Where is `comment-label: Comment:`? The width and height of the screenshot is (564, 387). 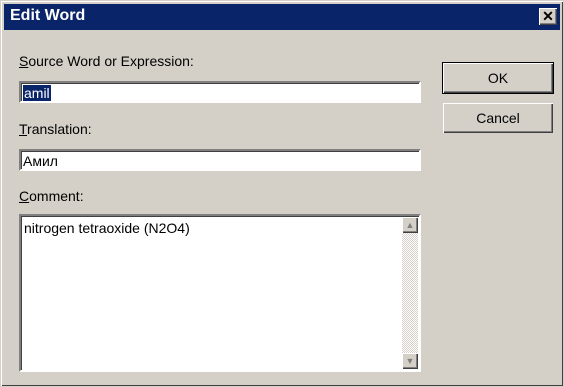
comment-label: Comment: is located at coordinates (51, 196).